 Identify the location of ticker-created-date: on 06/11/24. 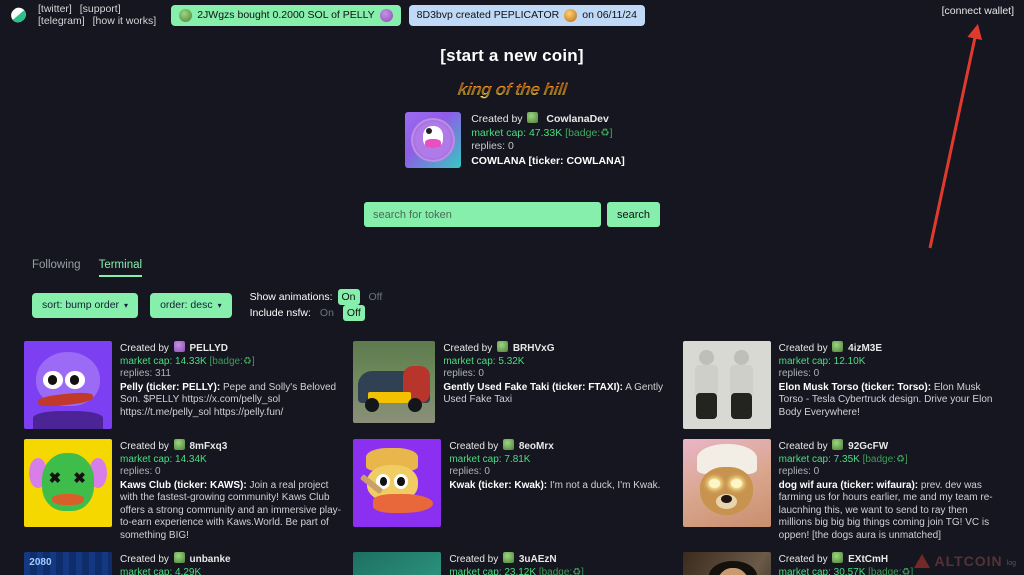
(609, 15).